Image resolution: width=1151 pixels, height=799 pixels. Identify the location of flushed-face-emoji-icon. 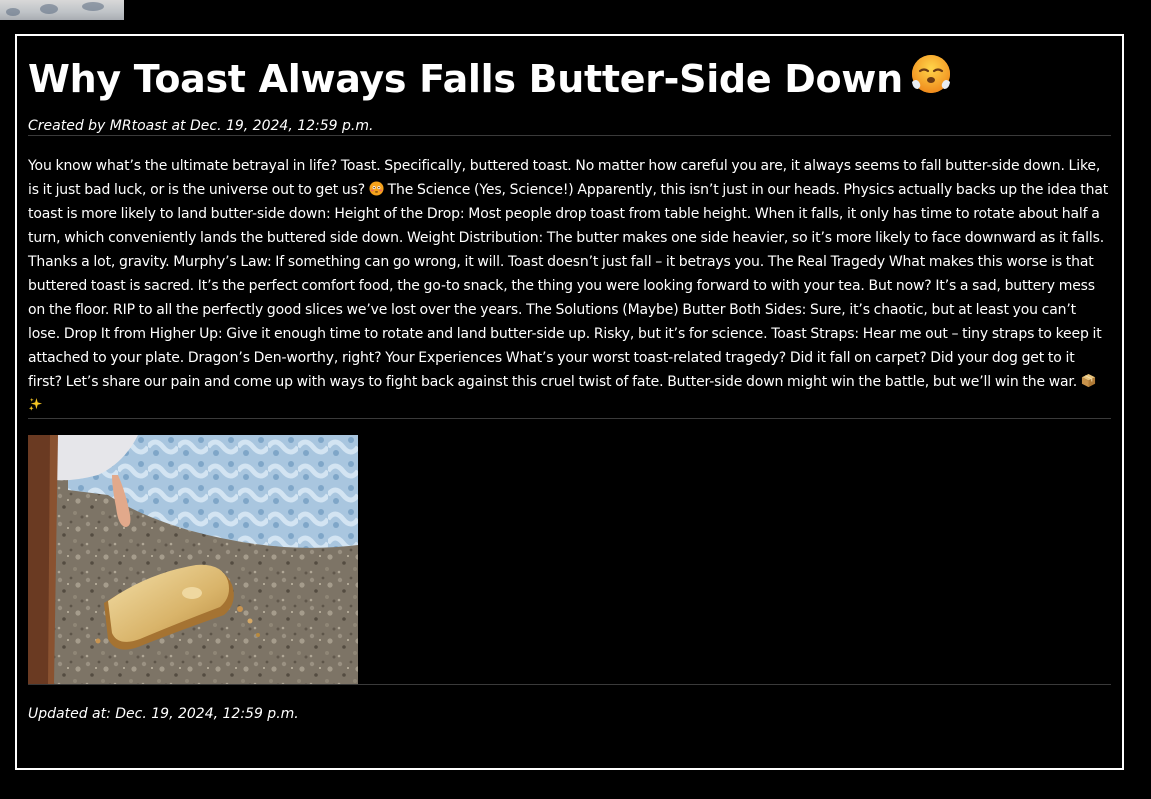
(376, 188).